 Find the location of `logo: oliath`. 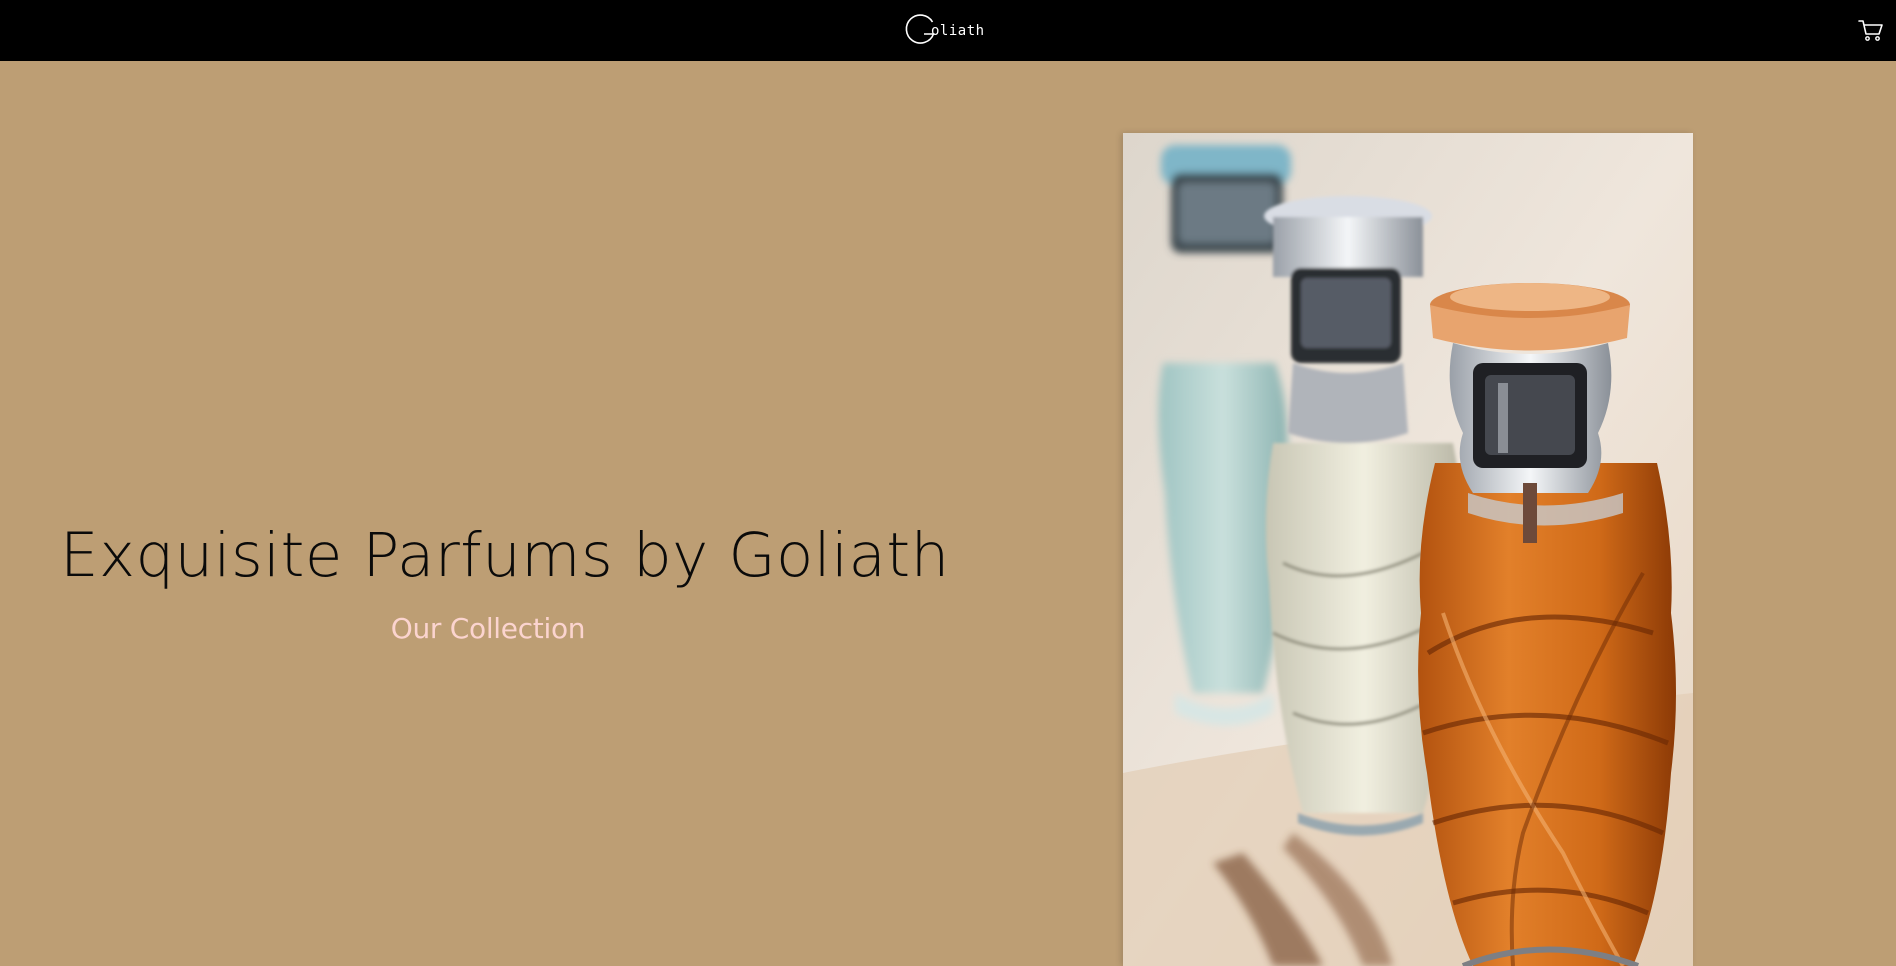

logo: oliath is located at coordinates (945, 30).